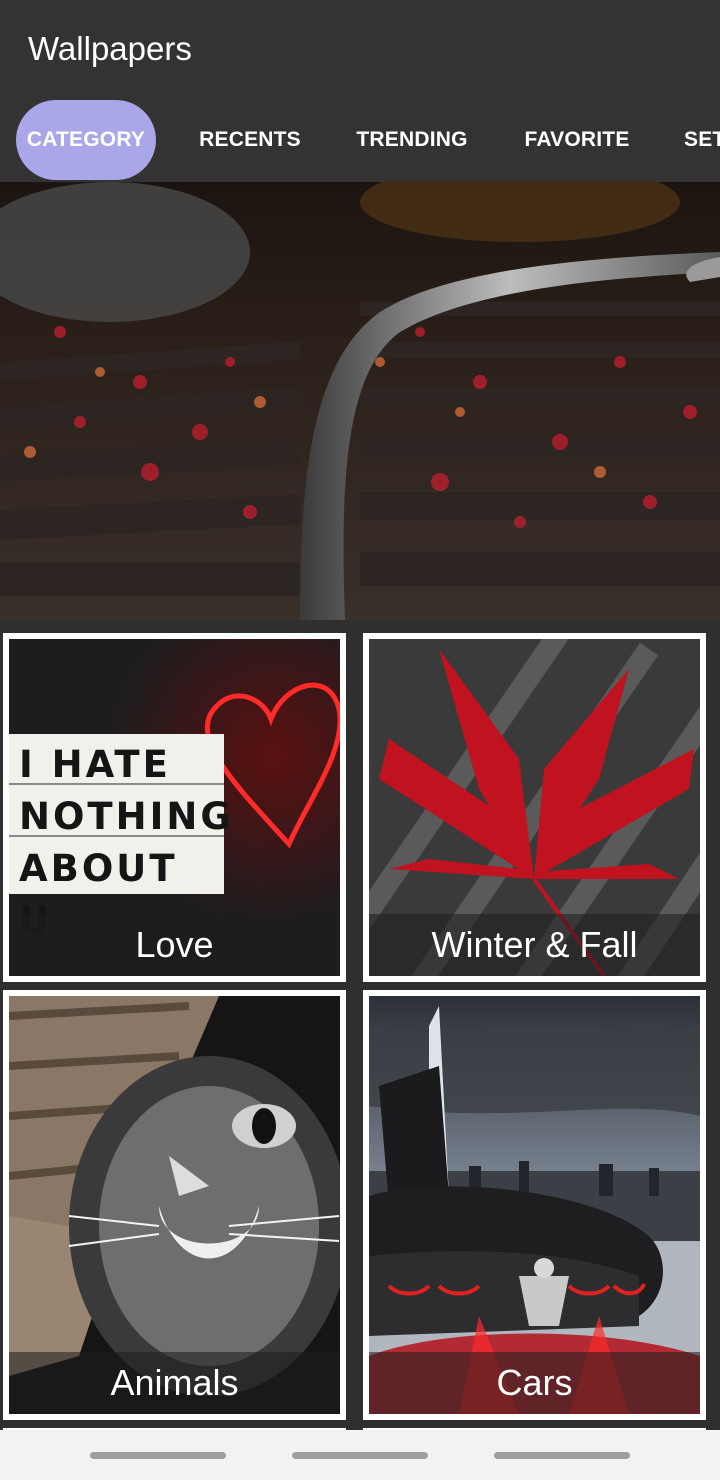 This screenshot has width=720, height=1480. What do you see at coordinates (110, 48) in the screenshot?
I see `app-title: Wallpapers` at bounding box center [110, 48].